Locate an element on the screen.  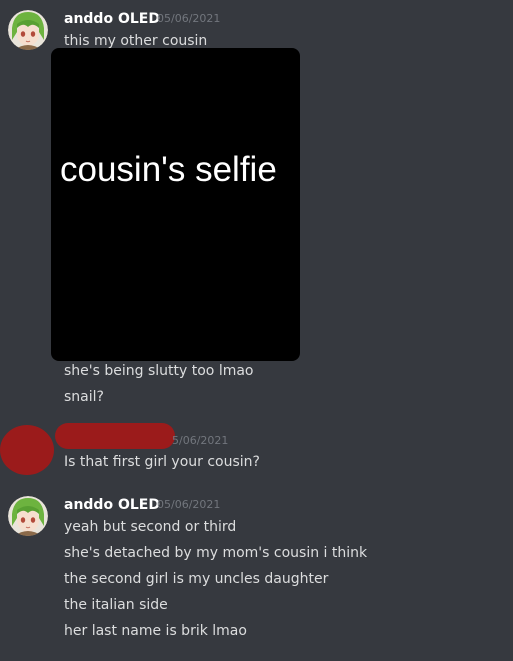
message-text: the second girl is my uncles daughter is located at coordinates (196, 579).